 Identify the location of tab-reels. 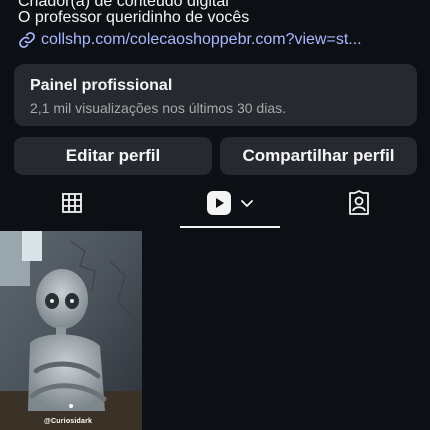
(230, 205).